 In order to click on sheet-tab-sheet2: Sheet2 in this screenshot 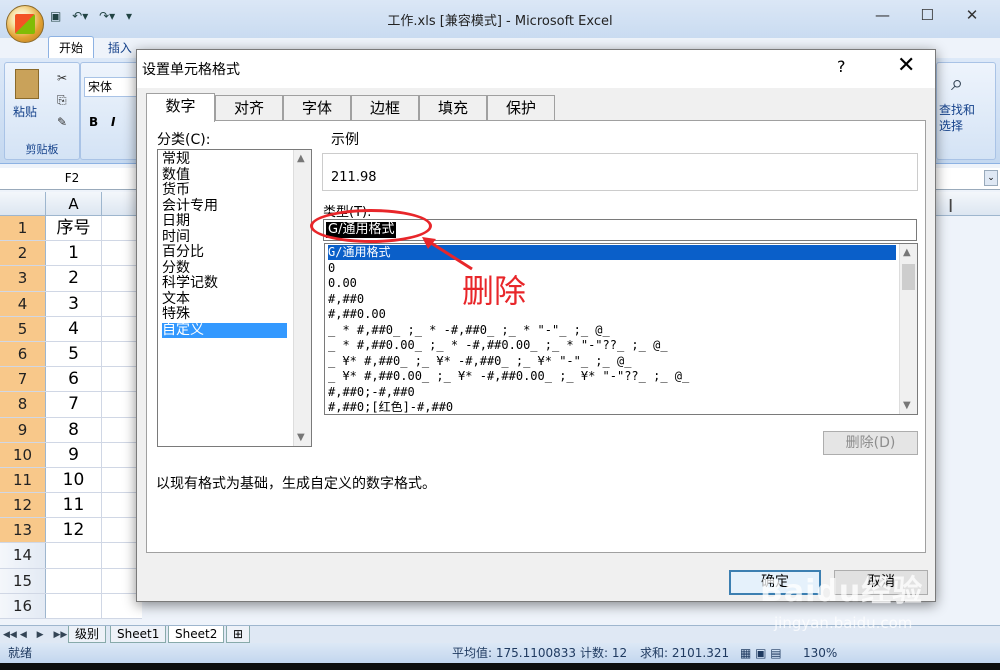, I will do `click(196, 634)`.